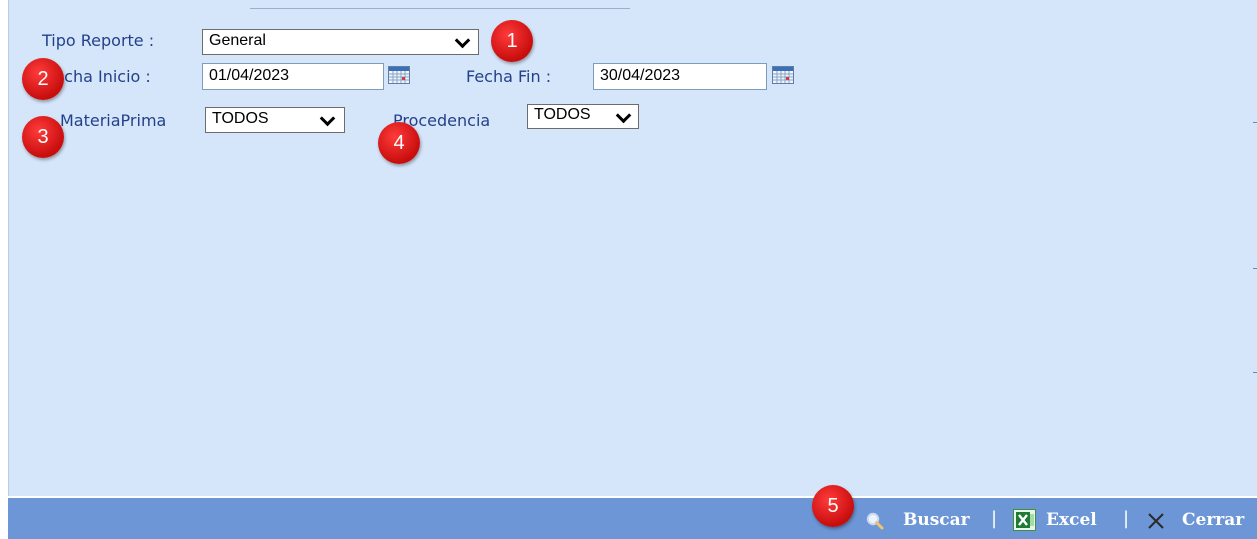  Describe the element at coordinates (1156, 521) in the screenshot. I see `close-x-icon` at that location.